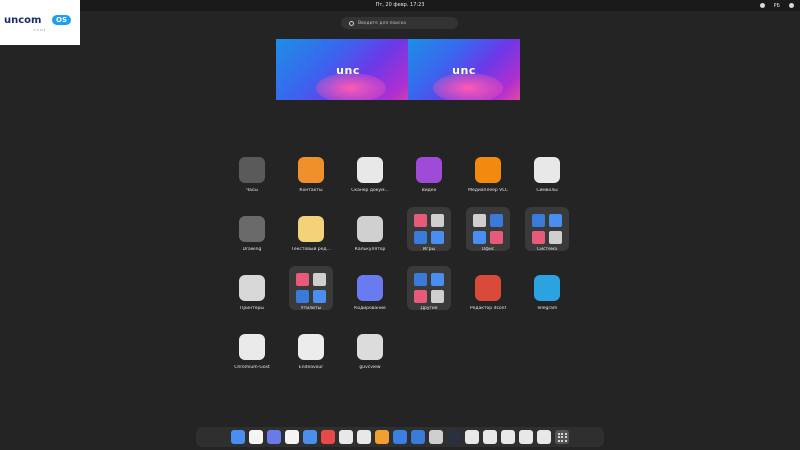  What do you see at coordinates (370, 229) in the screenshot?
I see `calculator-icon` at bounding box center [370, 229].